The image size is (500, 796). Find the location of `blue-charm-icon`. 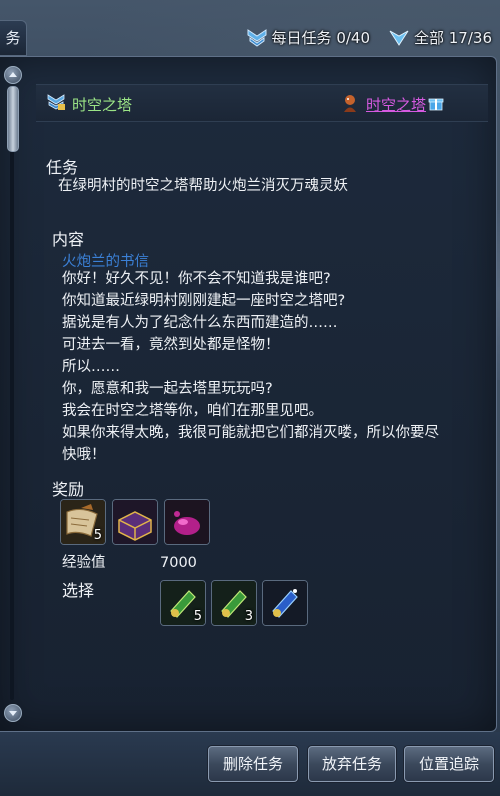

blue-charm-icon is located at coordinates (285, 603).